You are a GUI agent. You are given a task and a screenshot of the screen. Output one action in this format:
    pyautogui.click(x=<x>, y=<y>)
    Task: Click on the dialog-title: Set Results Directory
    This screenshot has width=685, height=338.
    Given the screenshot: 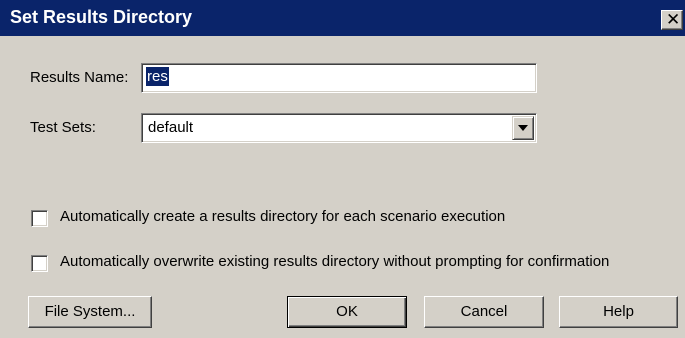 What is the action you would take?
    pyautogui.click(x=101, y=17)
    